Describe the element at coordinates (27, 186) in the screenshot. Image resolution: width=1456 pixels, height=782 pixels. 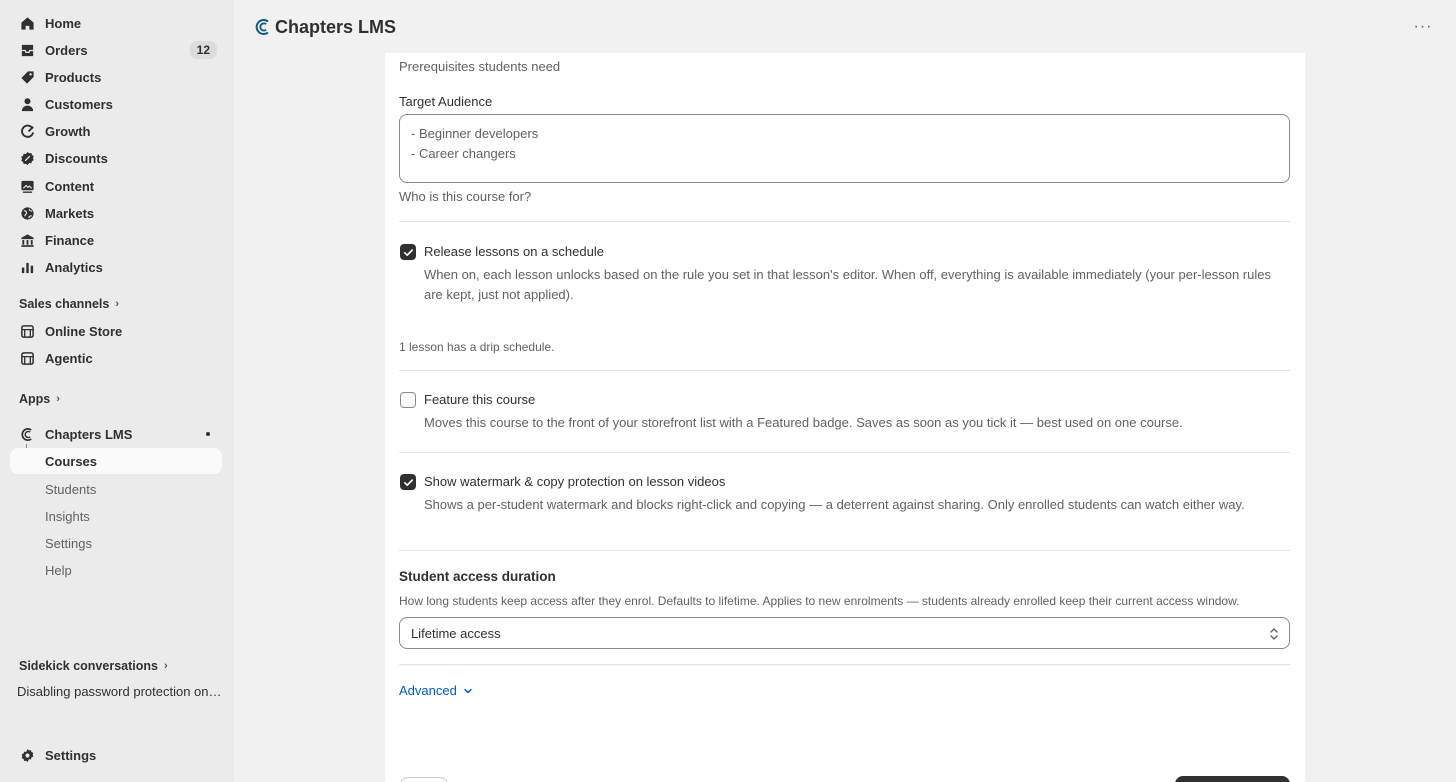
I see `content-icon` at that location.